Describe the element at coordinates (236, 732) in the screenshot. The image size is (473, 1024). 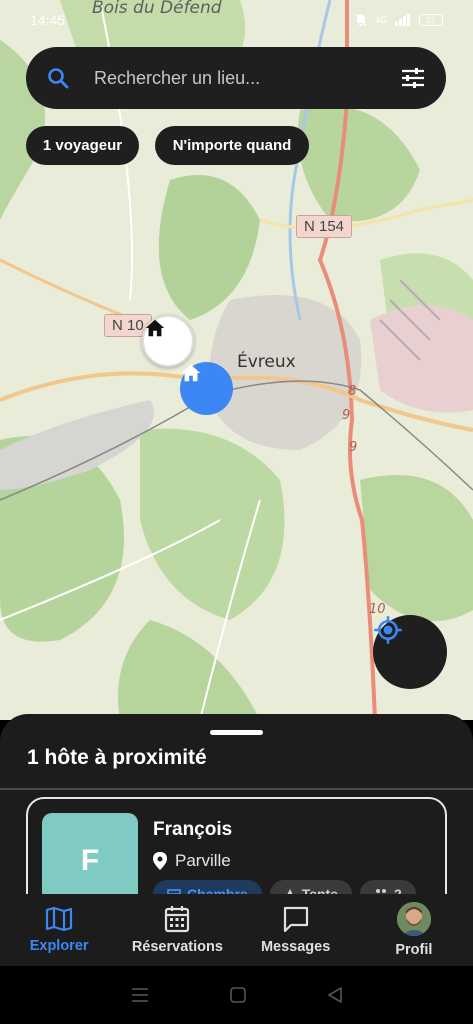
I see `sheet-drag-handle` at that location.